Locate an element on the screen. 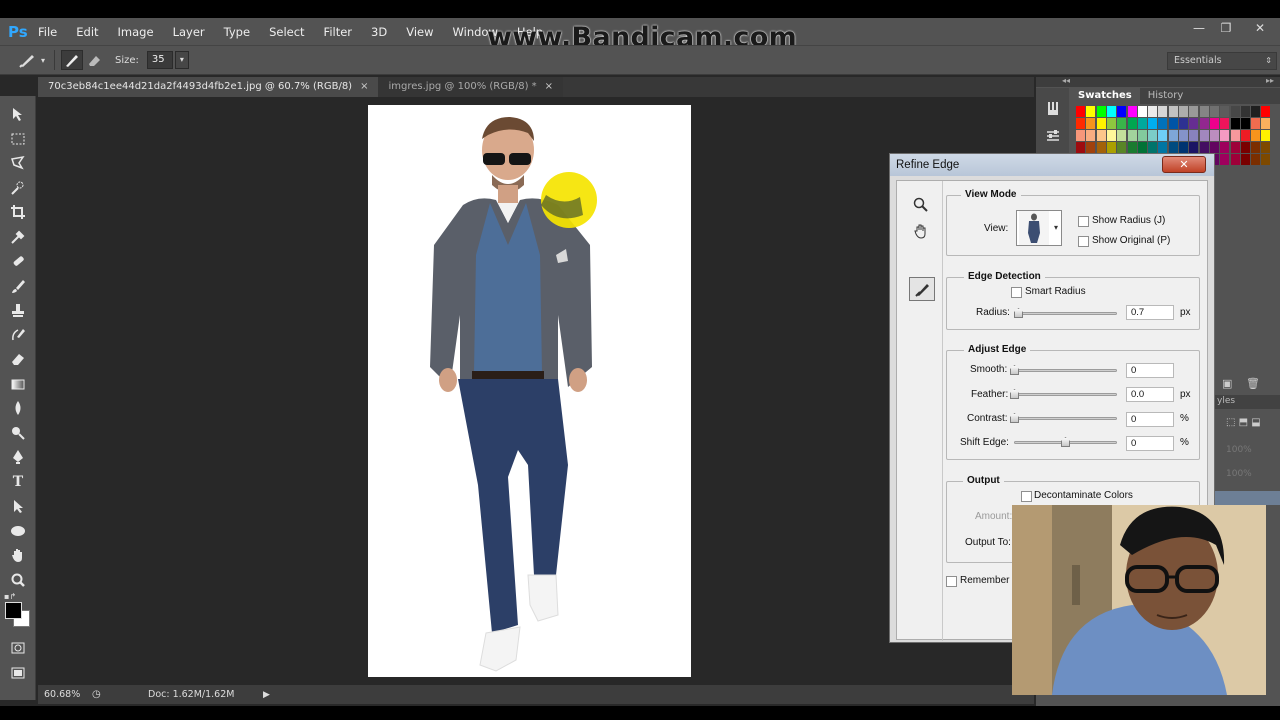 The width and height of the screenshot is (1280, 720). selected-layer-row is located at coordinates (1244, 498).